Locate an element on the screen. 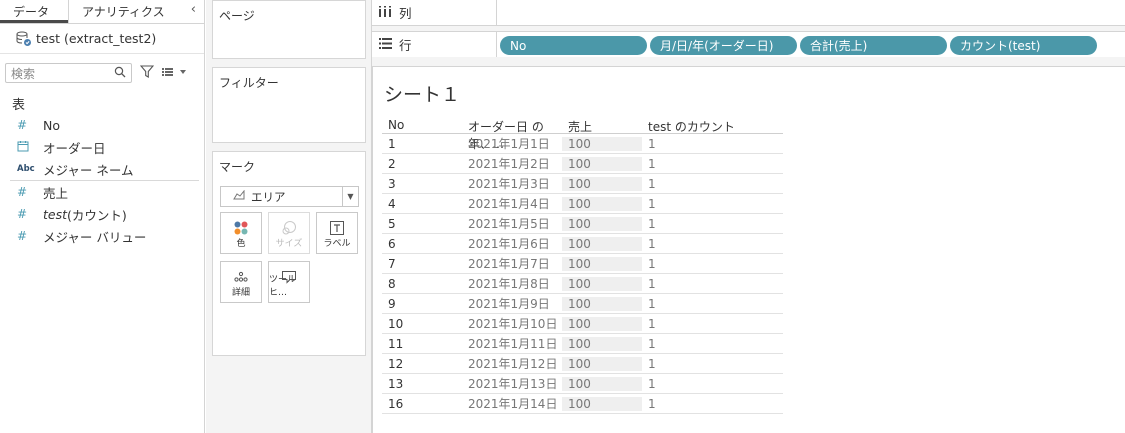 The width and height of the screenshot is (1125, 433). table-row: 3 2021年1月3日 100 1 is located at coordinates (582, 184).